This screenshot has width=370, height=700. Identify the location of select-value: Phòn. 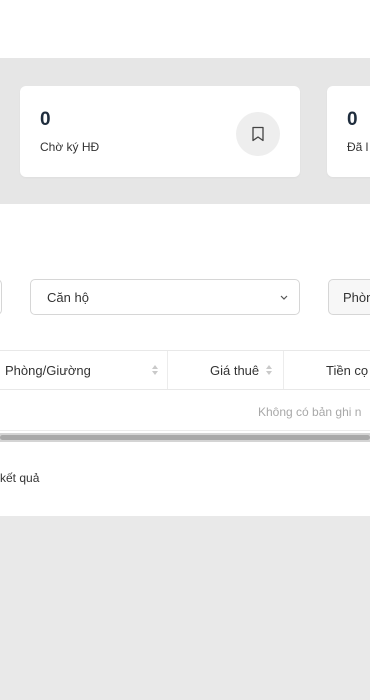
(356, 297).